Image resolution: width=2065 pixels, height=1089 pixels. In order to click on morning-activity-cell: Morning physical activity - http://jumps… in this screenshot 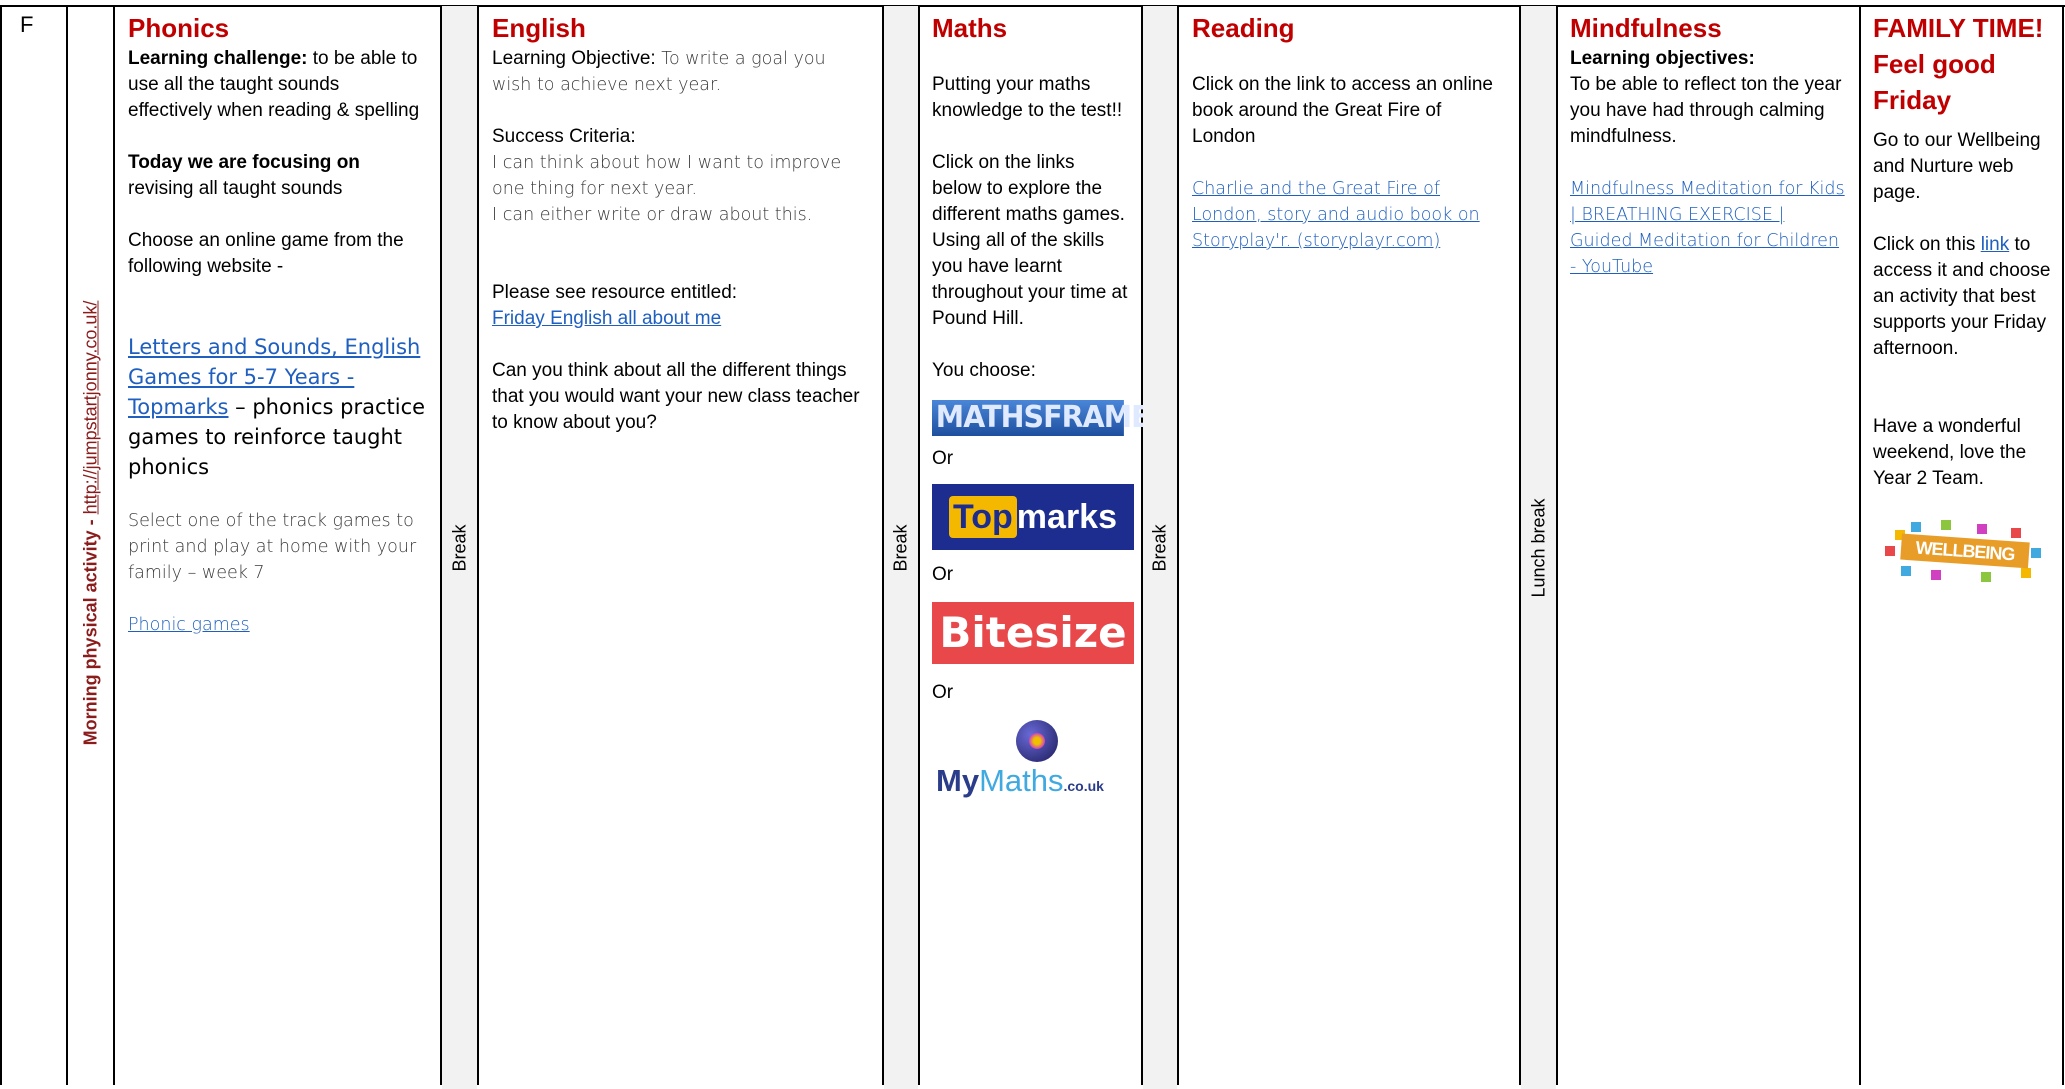, I will do `click(90, 547)`.